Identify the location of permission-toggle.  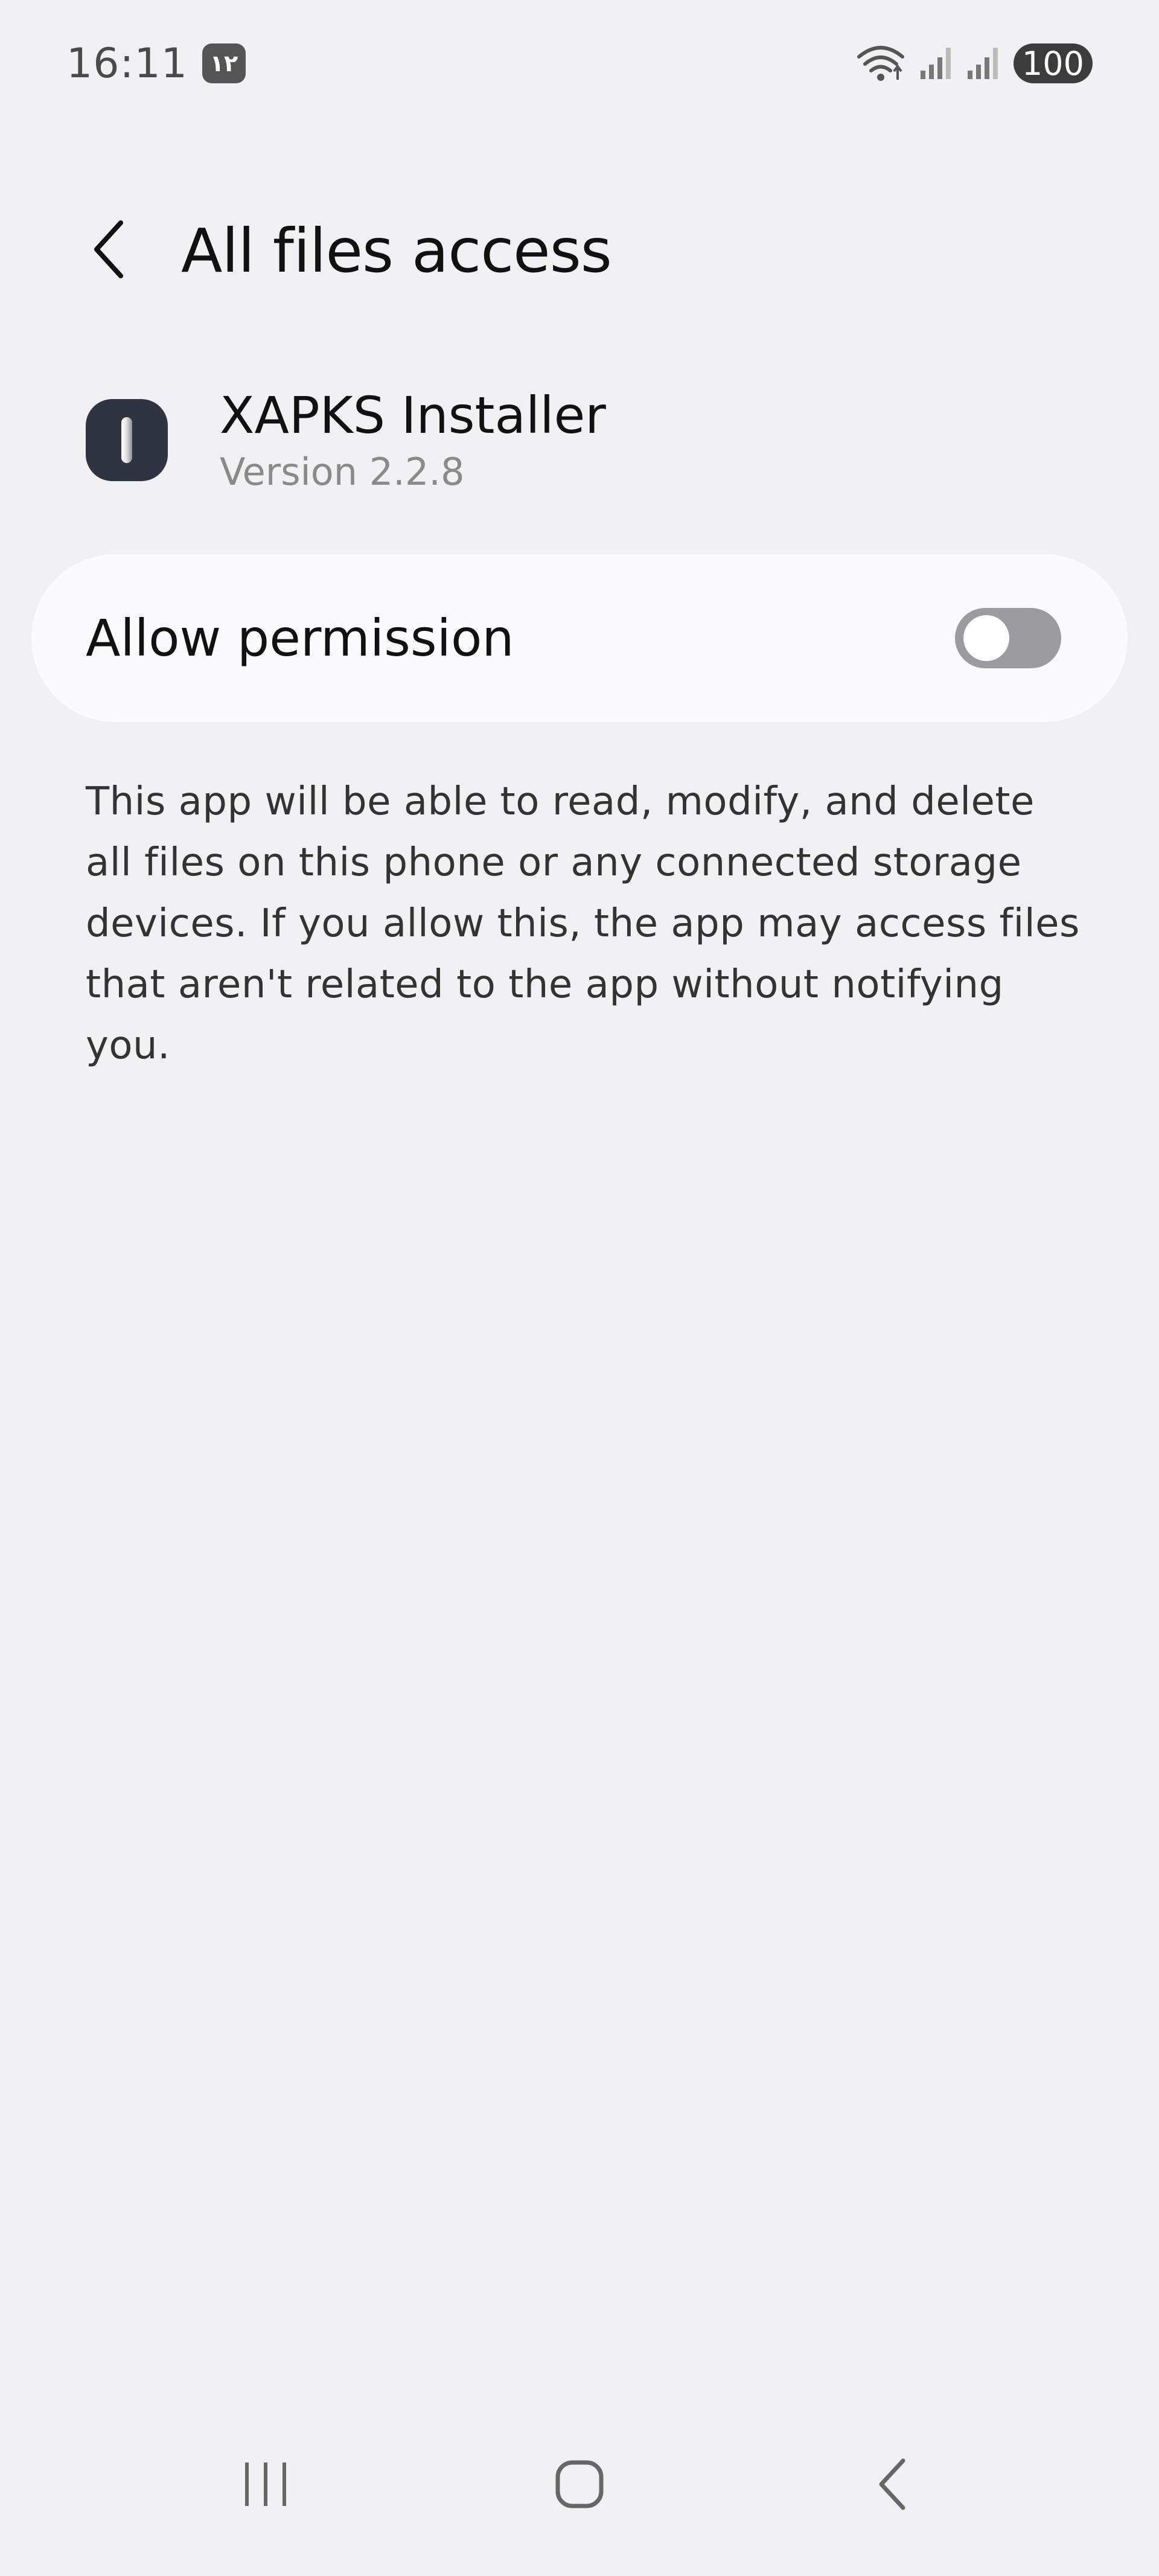
(1008, 638).